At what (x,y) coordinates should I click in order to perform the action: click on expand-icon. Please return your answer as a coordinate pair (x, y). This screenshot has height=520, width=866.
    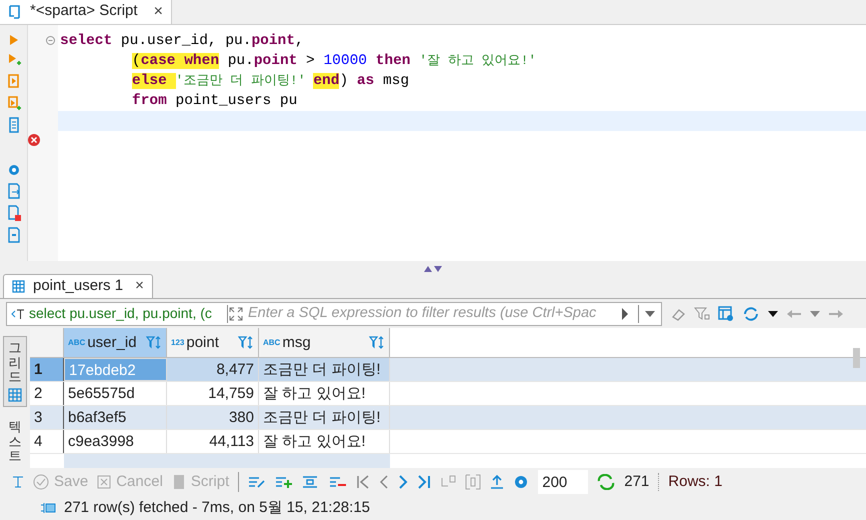
    Looking at the image, I should click on (236, 314).